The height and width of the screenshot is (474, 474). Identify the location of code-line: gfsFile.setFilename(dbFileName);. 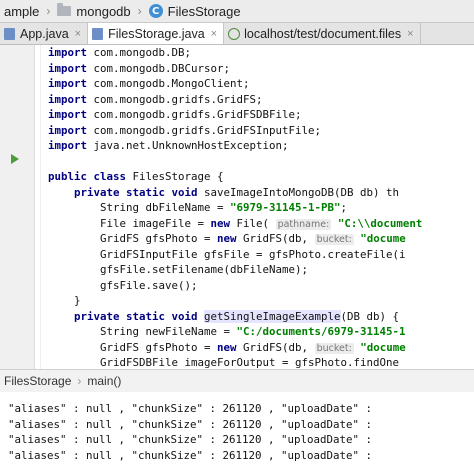
(261, 270).